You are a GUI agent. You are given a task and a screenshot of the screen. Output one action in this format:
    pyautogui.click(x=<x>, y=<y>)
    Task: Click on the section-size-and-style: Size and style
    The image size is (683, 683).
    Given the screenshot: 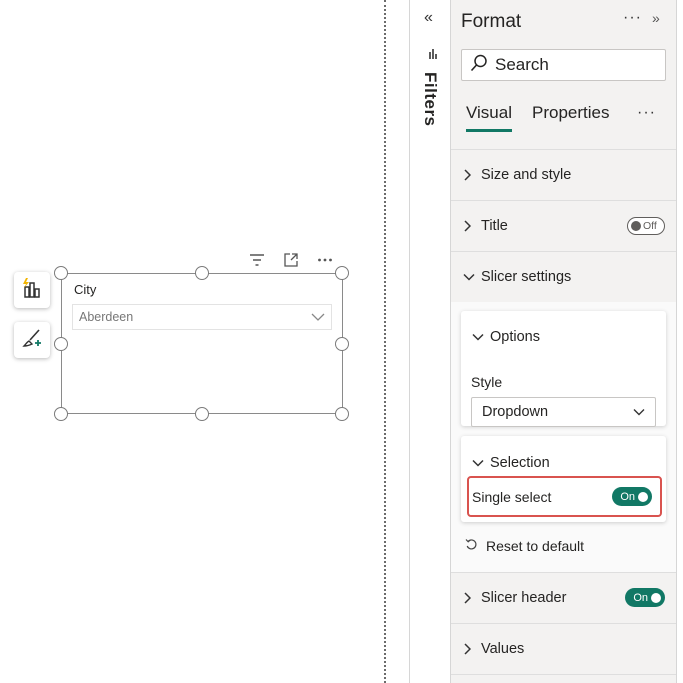 What is the action you would take?
    pyautogui.click(x=564, y=174)
    